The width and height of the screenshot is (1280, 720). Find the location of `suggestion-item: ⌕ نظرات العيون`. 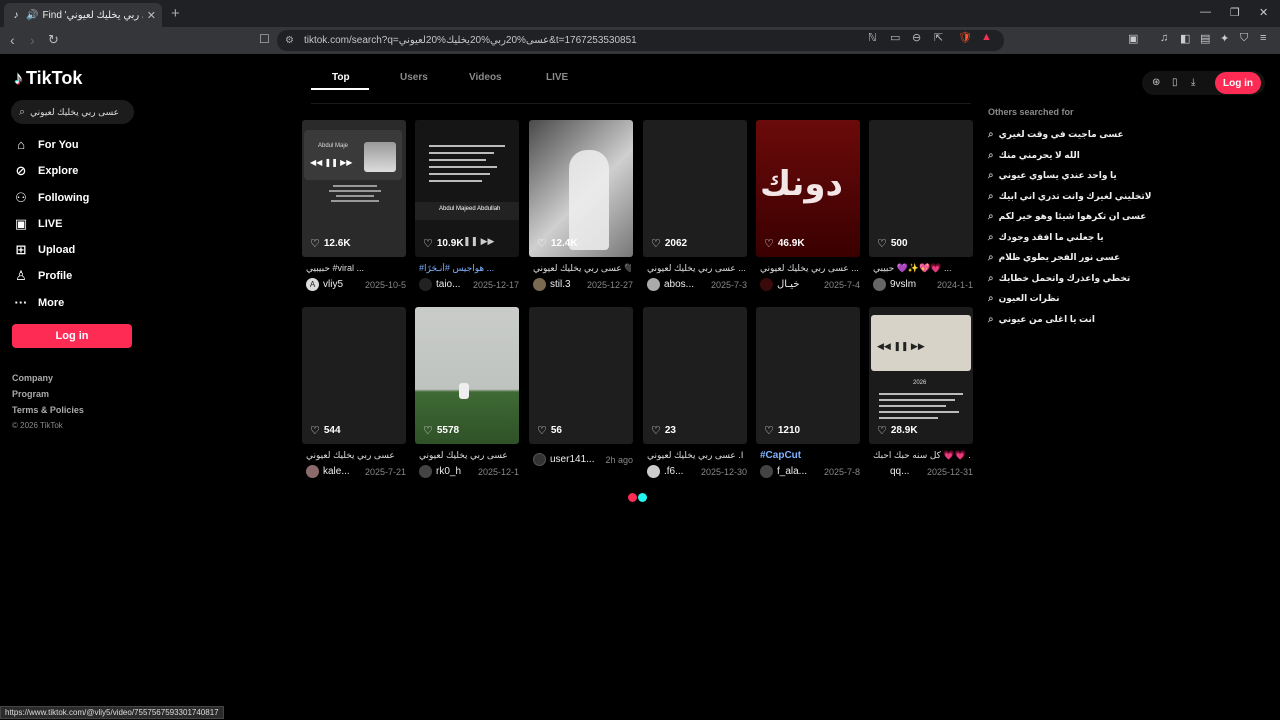

suggestion-item: ⌕ نظرات العيون is located at coordinates (1024, 298).